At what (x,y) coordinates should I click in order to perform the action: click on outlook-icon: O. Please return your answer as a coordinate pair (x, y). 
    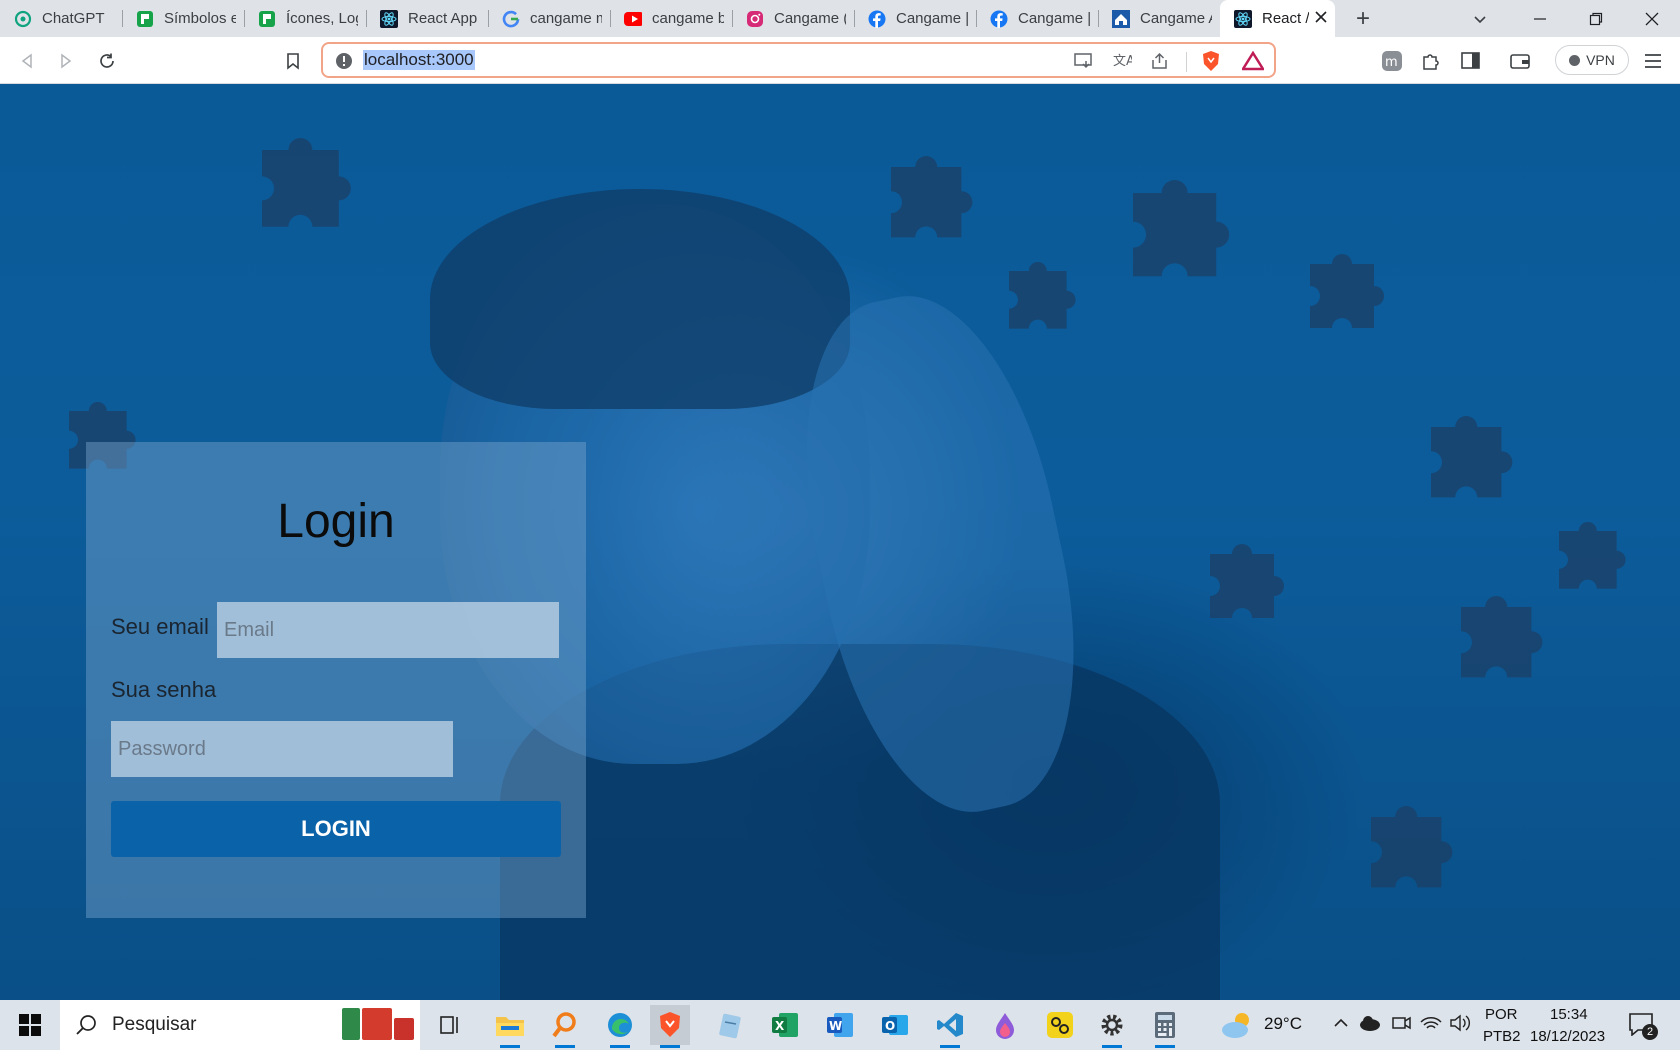
    Looking at the image, I should click on (895, 1025).